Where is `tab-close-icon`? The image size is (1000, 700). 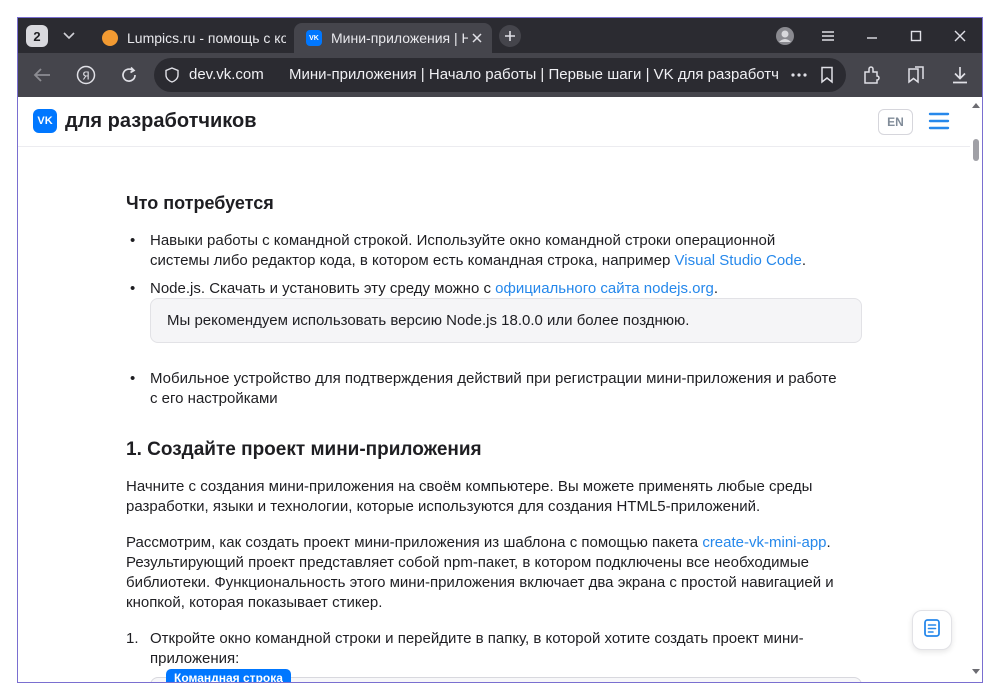 tab-close-icon is located at coordinates (477, 38).